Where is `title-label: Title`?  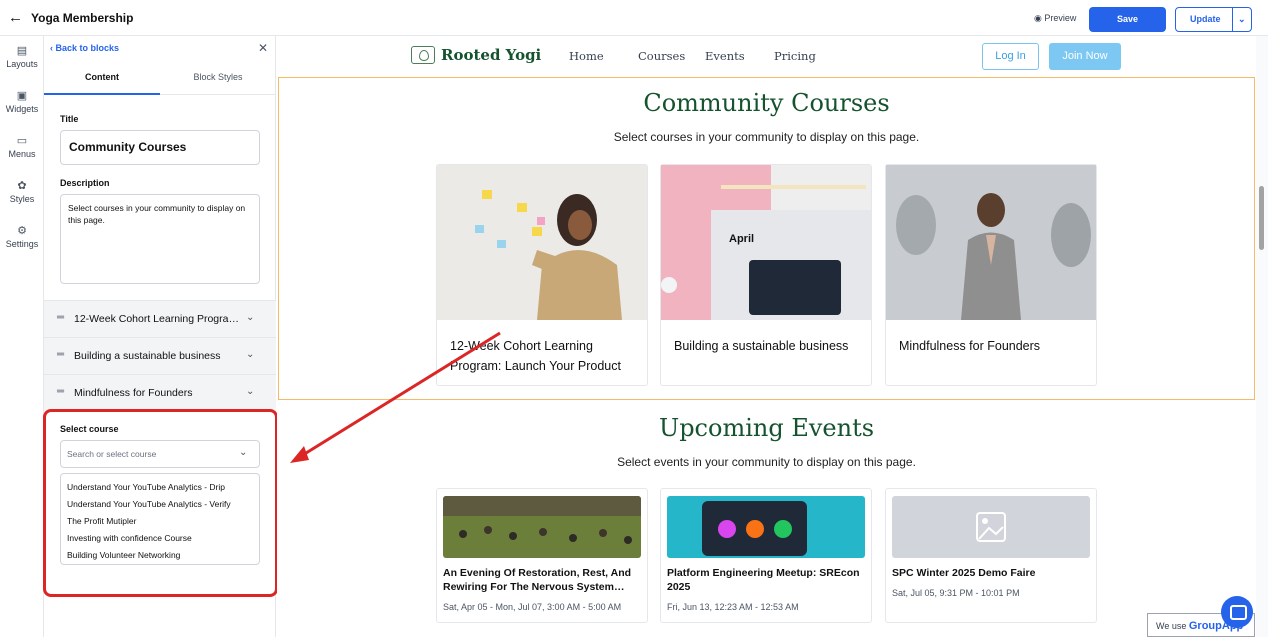
title-label: Title is located at coordinates (69, 119).